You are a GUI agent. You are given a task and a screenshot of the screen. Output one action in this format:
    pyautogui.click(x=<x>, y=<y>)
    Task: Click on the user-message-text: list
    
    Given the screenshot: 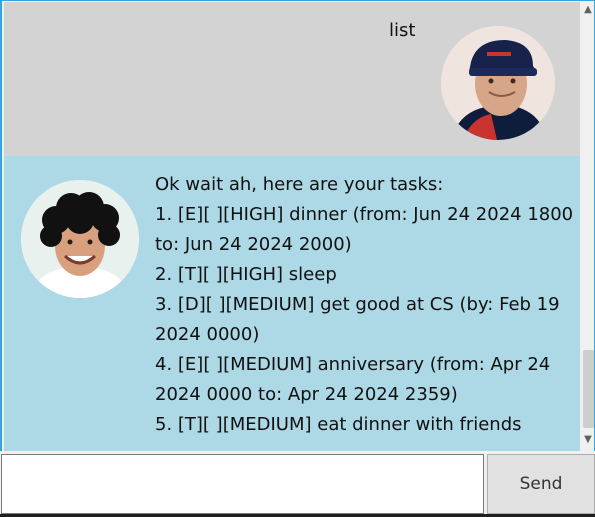 What is the action you would take?
    pyautogui.click(x=402, y=30)
    